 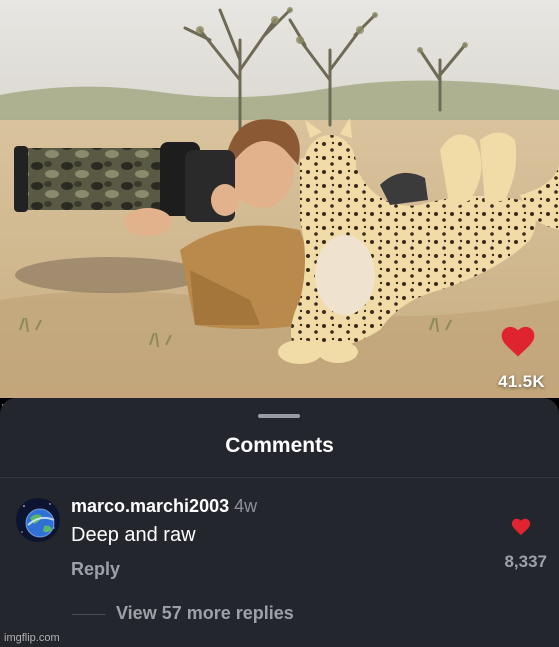 I want to click on avatar, so click(x=38, y=520).